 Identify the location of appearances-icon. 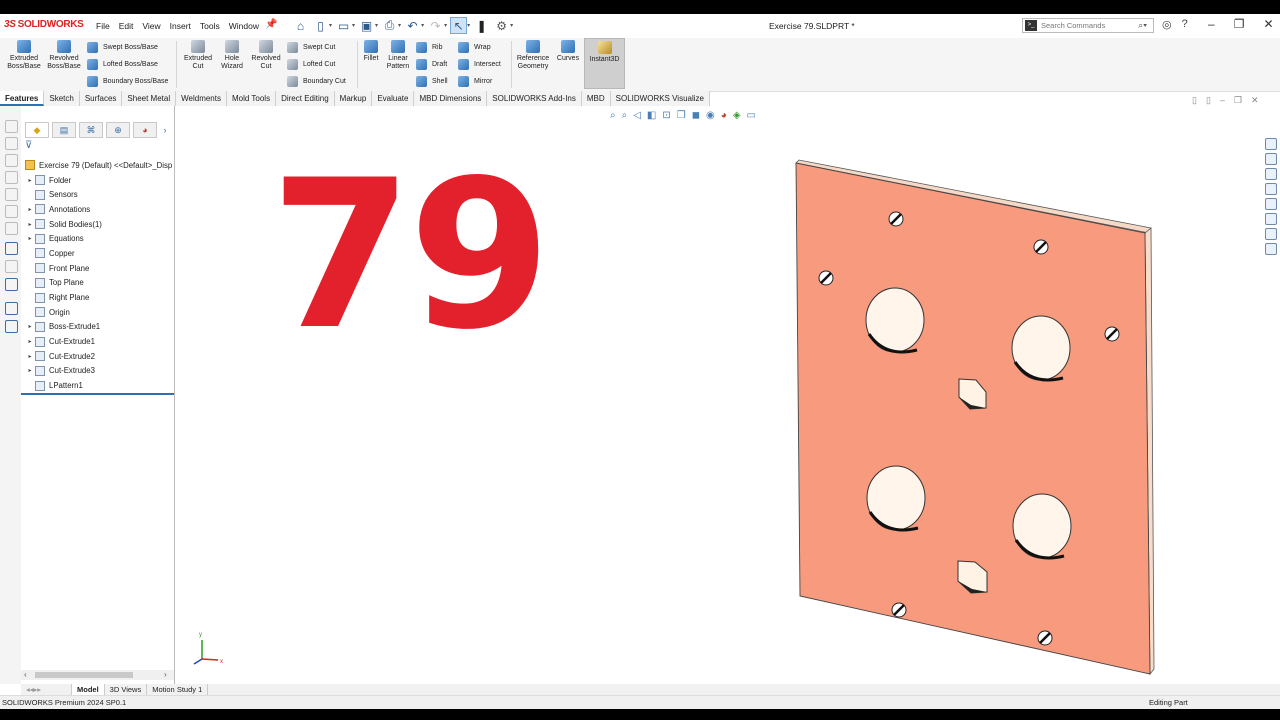
(1271, 204).